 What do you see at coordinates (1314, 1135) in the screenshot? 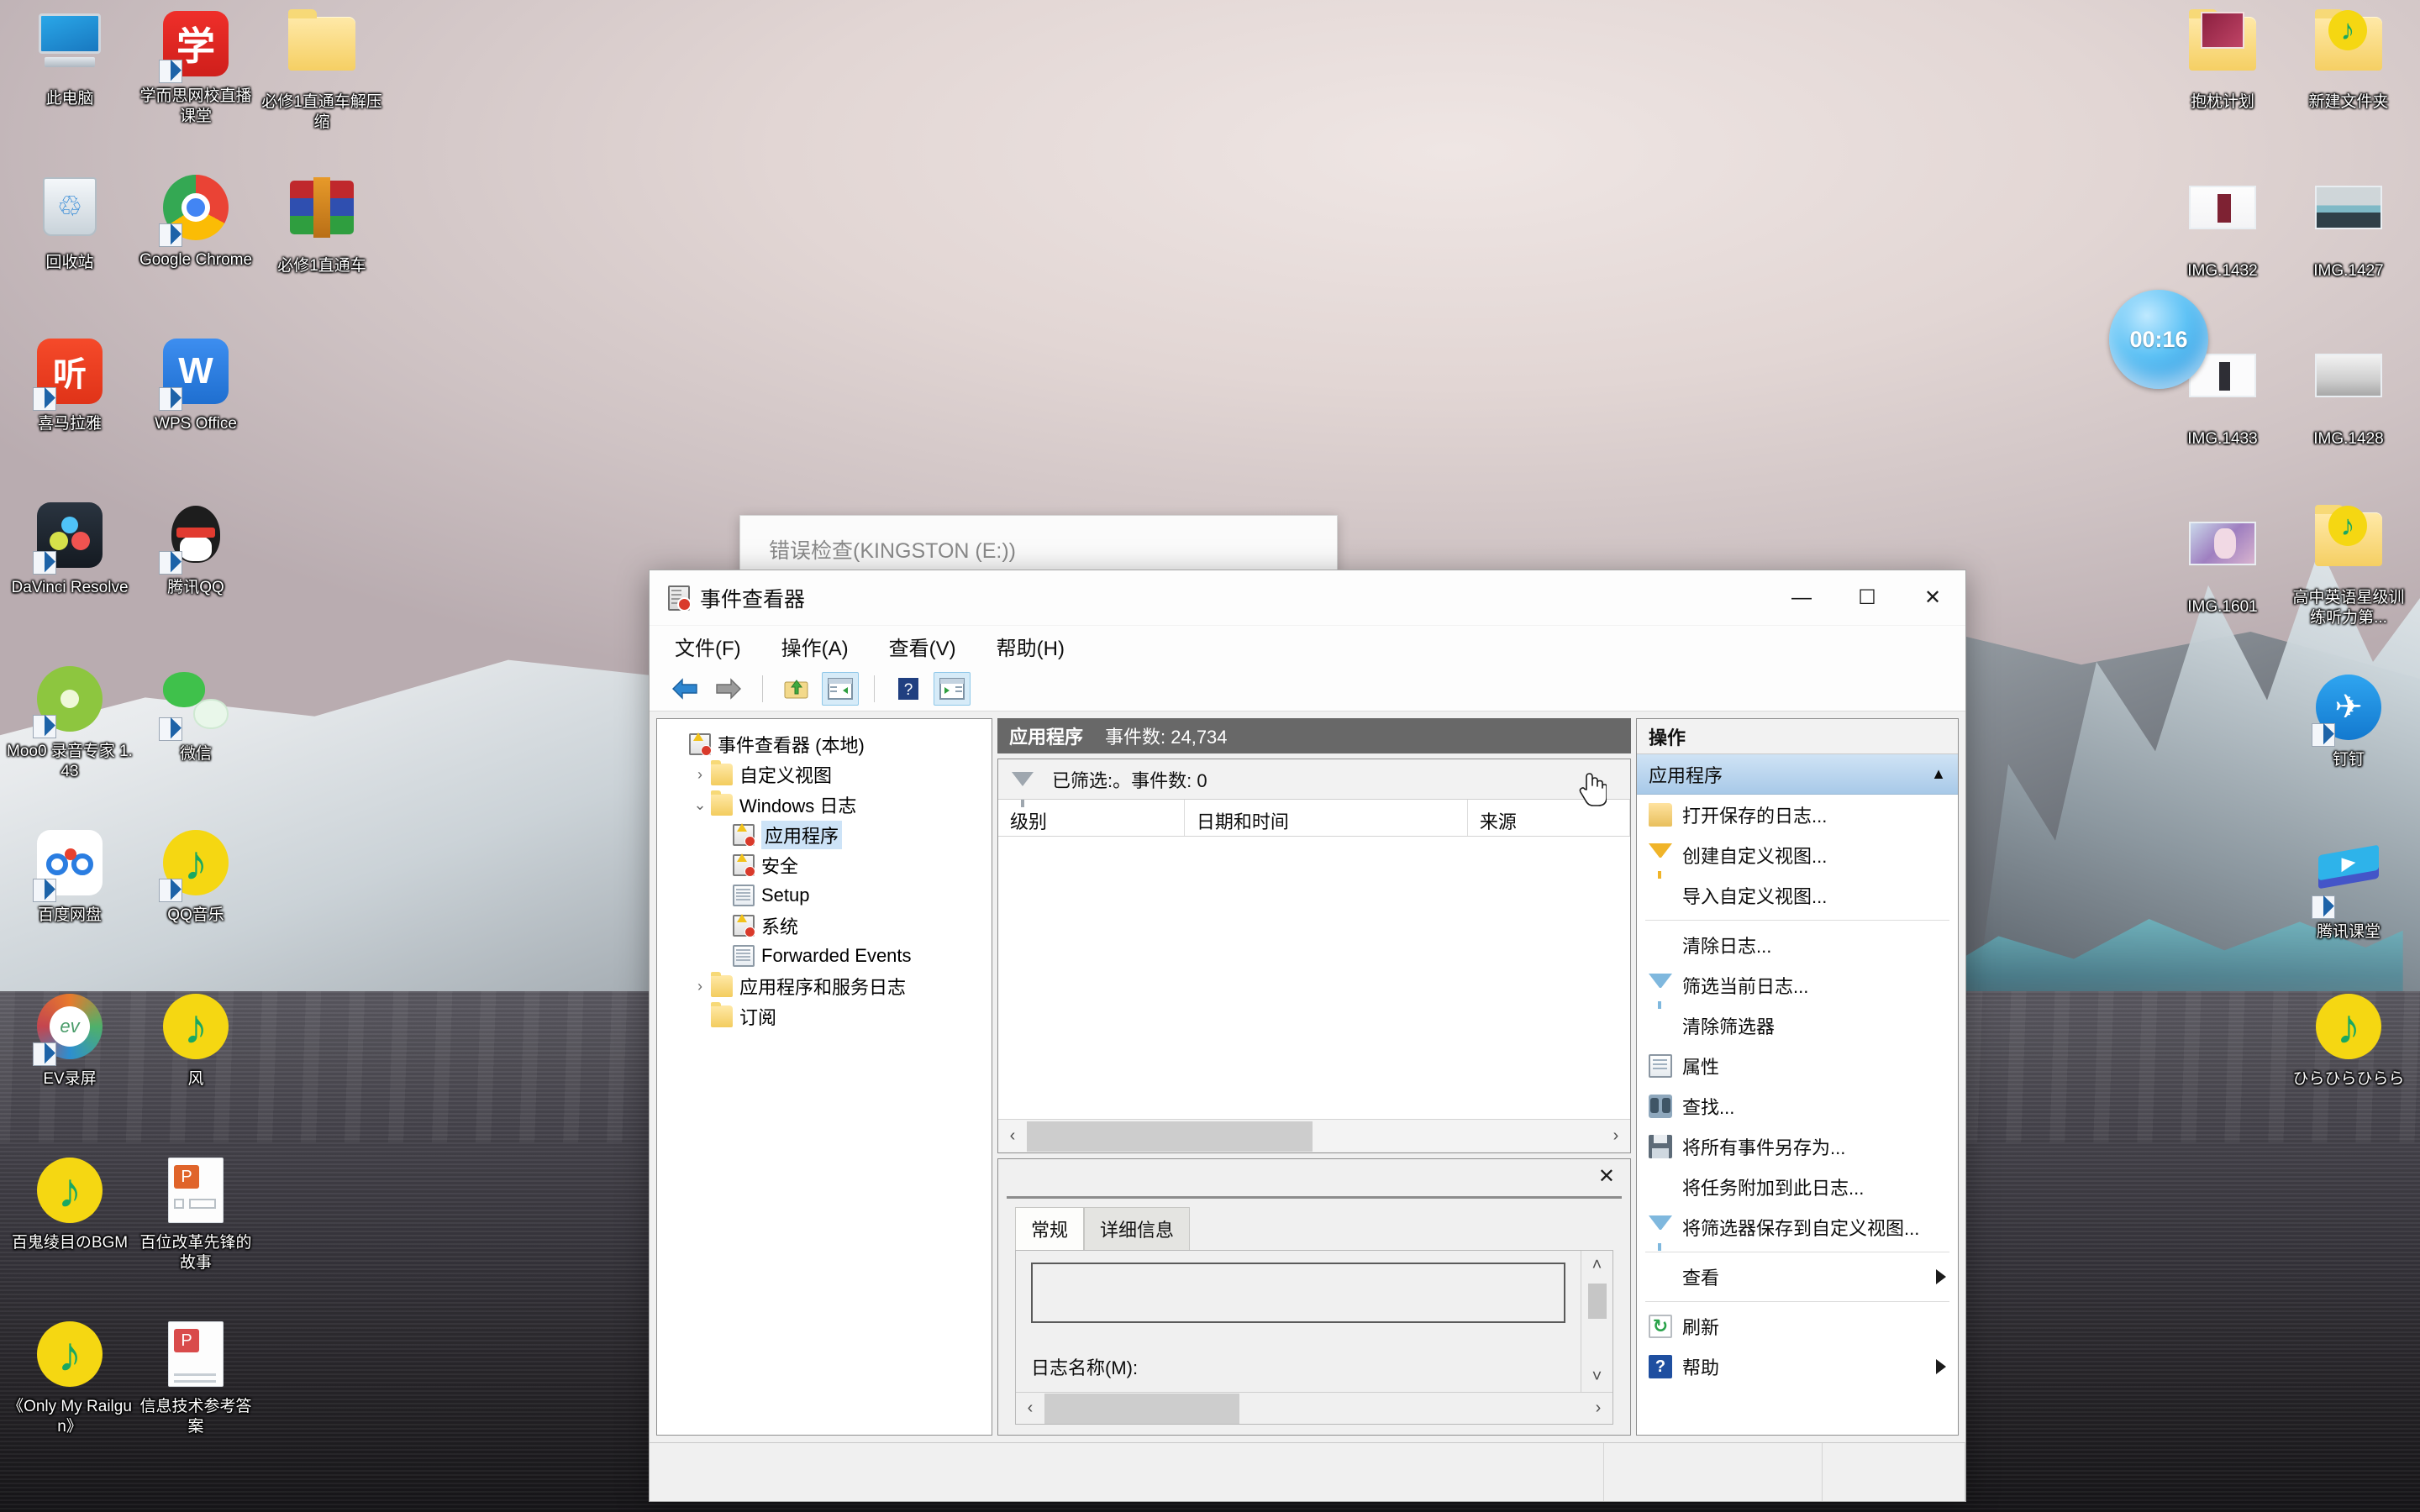
I see `events-horizontal-scrollbar: ‹ ›` at bounding box center [1314, 1135].